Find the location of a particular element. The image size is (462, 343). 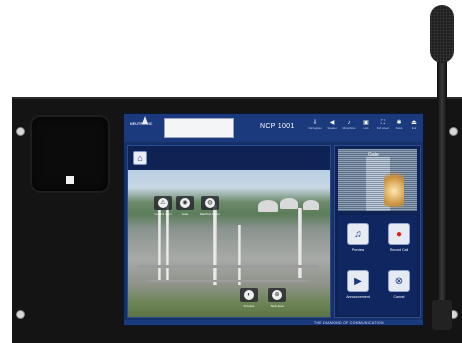

hotspot-gate: ◉ is located at coordinates (185, 203).